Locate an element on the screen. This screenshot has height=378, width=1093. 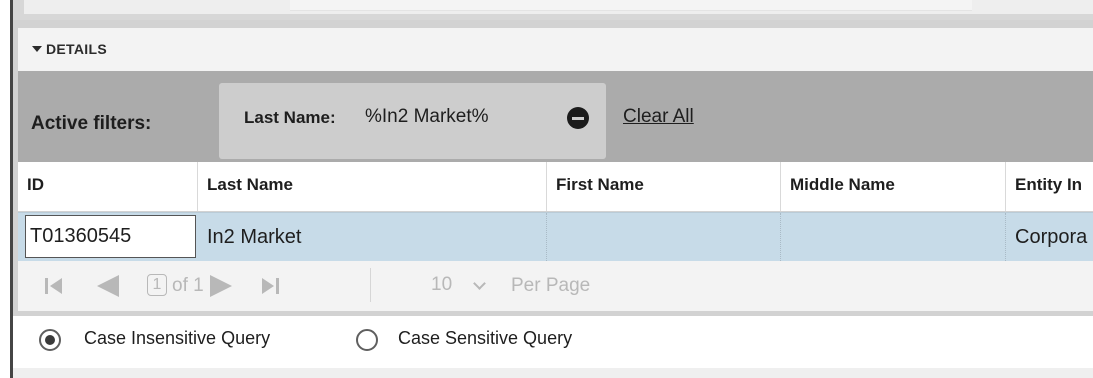
filter-chip-value: %In2 Market% is located at coordinates (427, 116).